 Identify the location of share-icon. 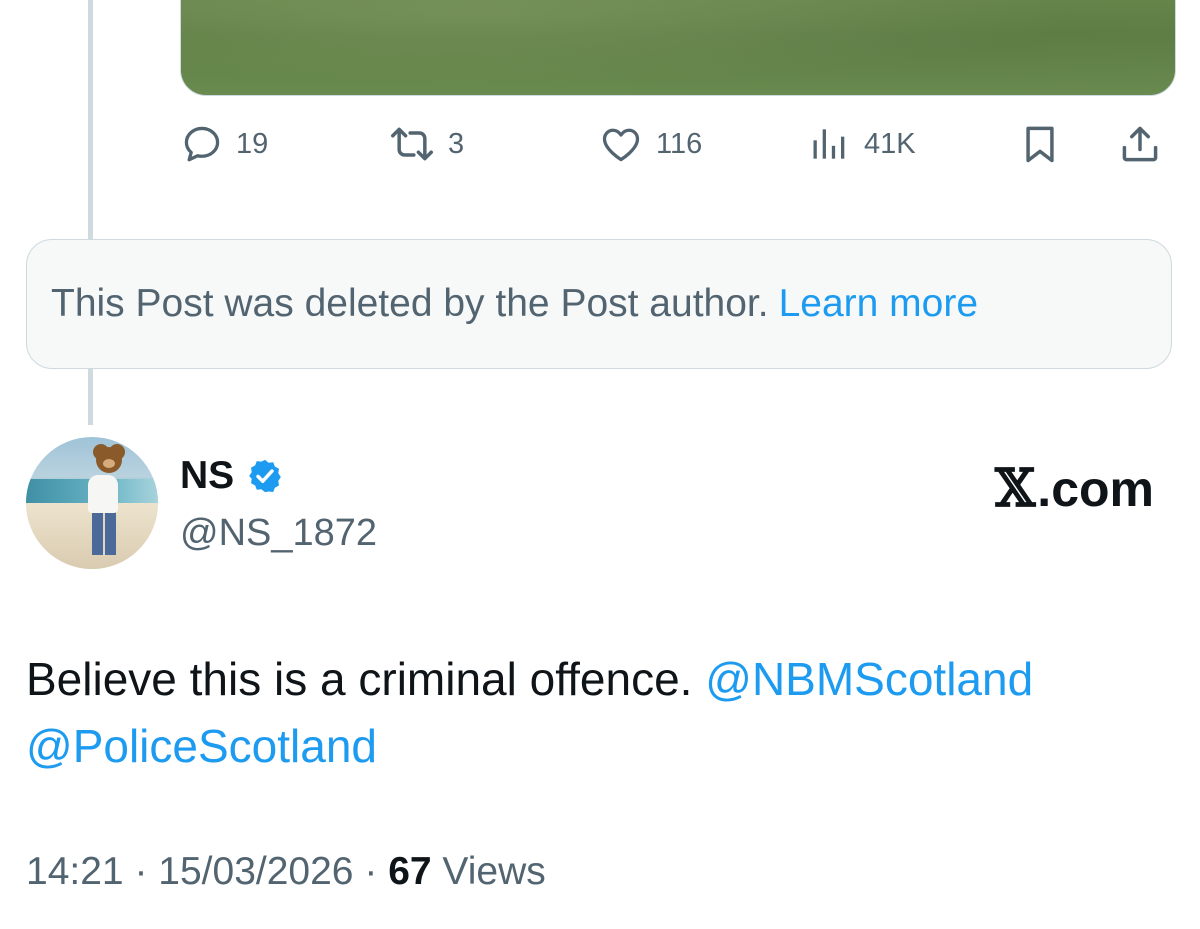
(1140, 144).